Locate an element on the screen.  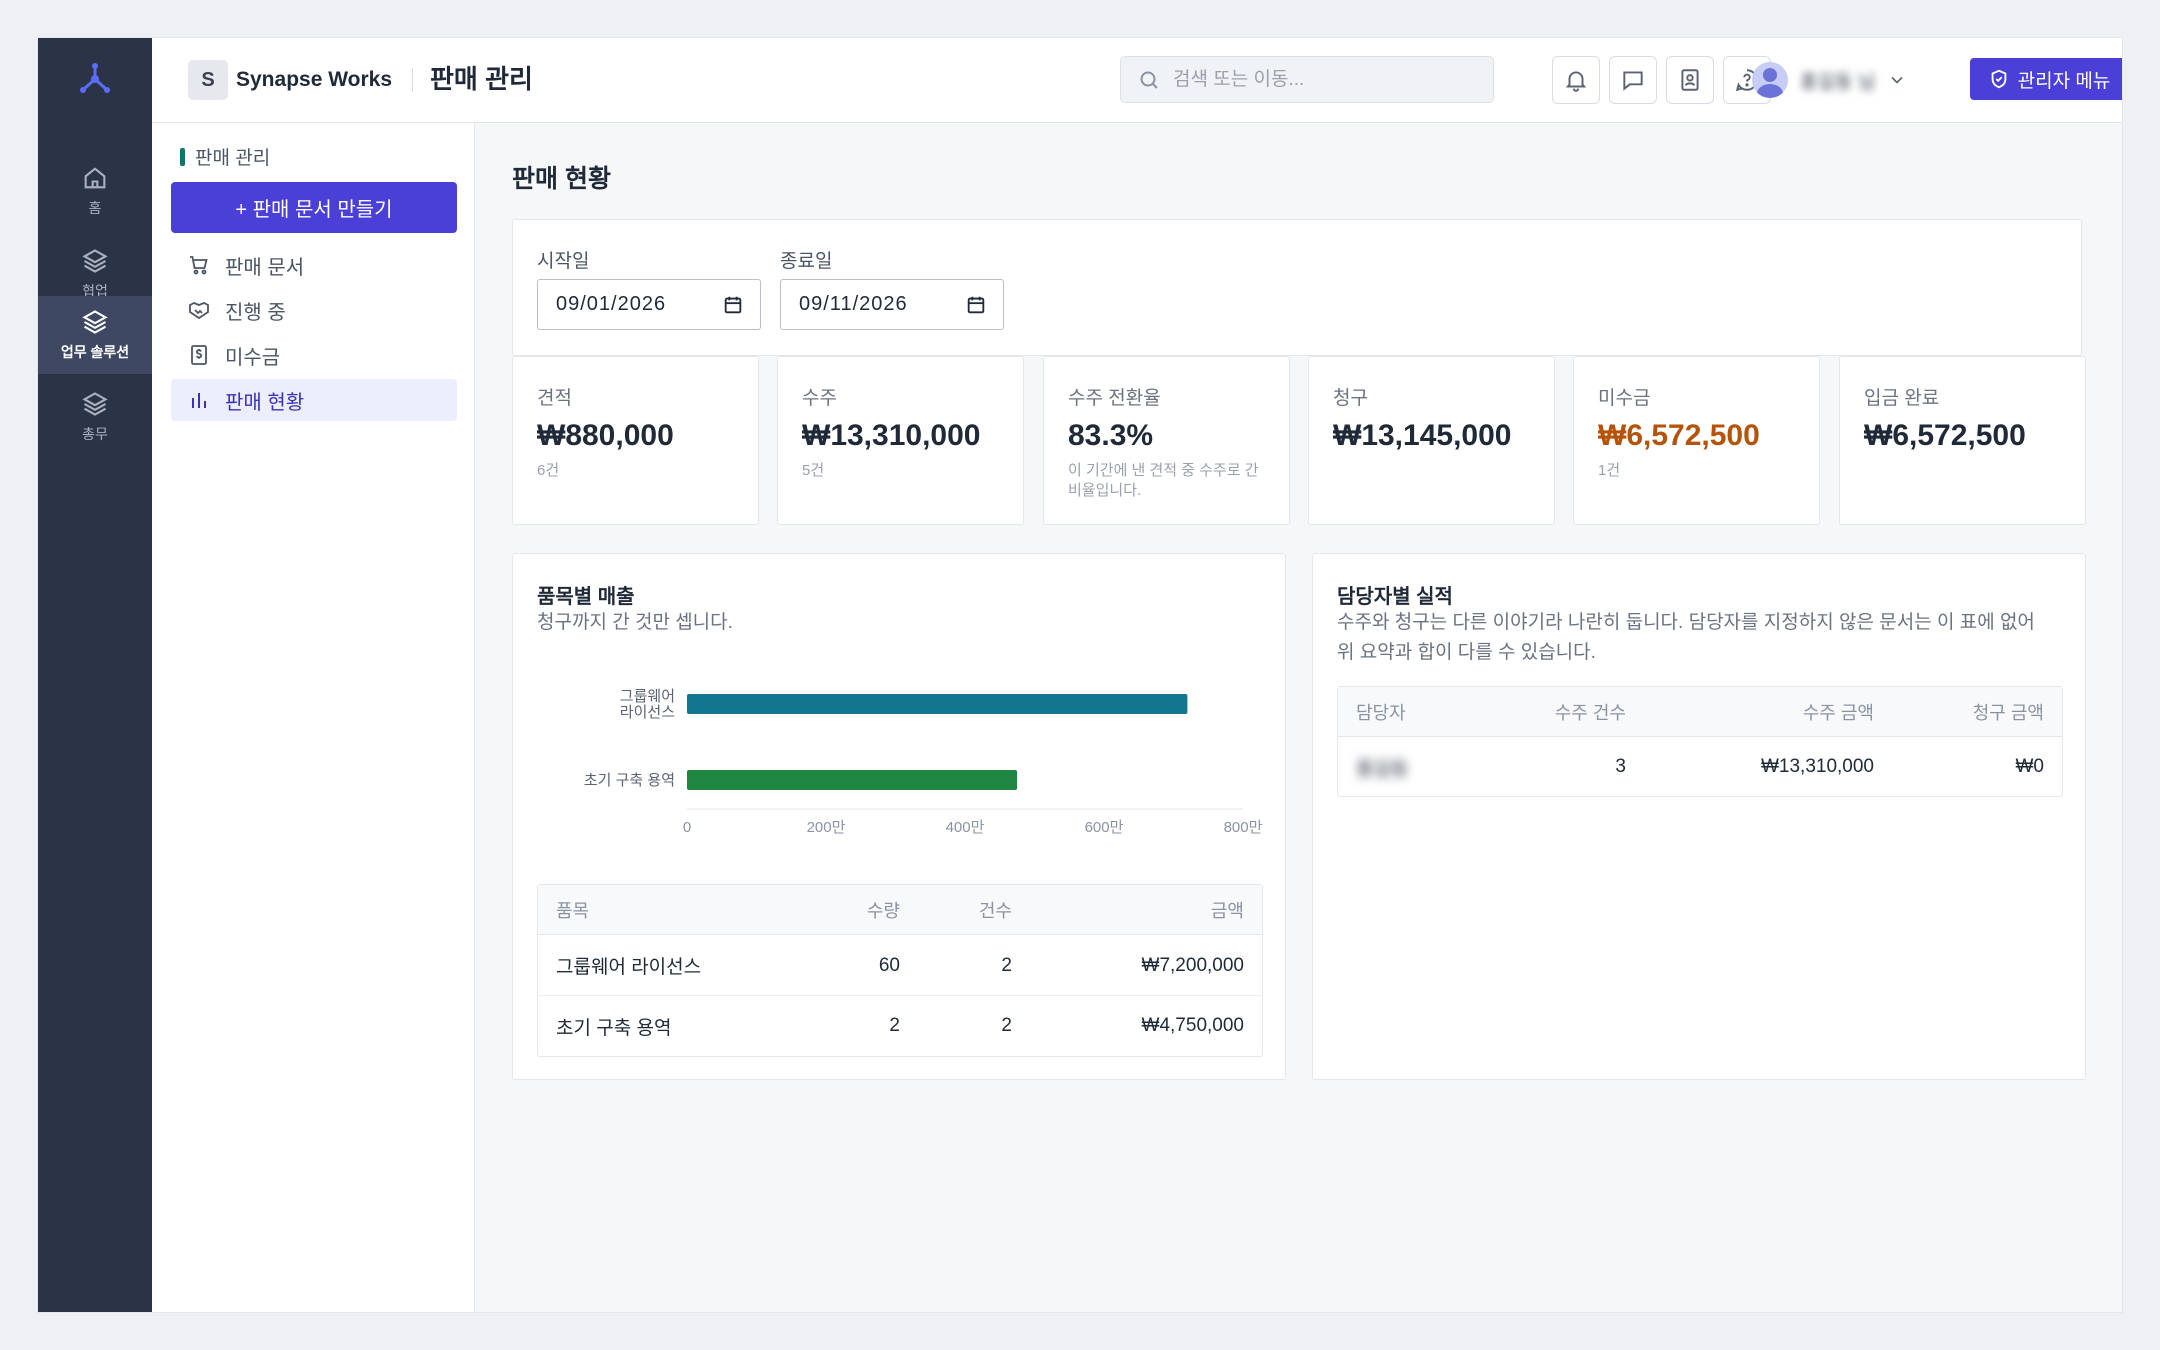
x-tick-label: 400만 is located at coordinates (965, 827).